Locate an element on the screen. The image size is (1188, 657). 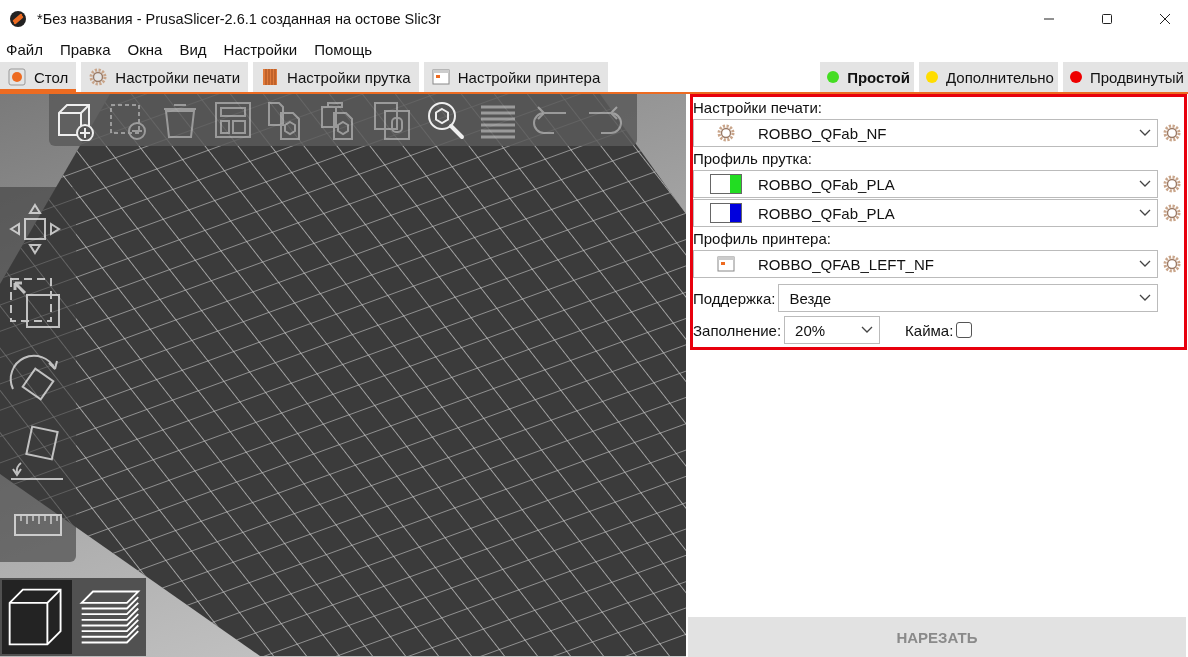
tab: Настройки печати is located at coordinates (165, 77).